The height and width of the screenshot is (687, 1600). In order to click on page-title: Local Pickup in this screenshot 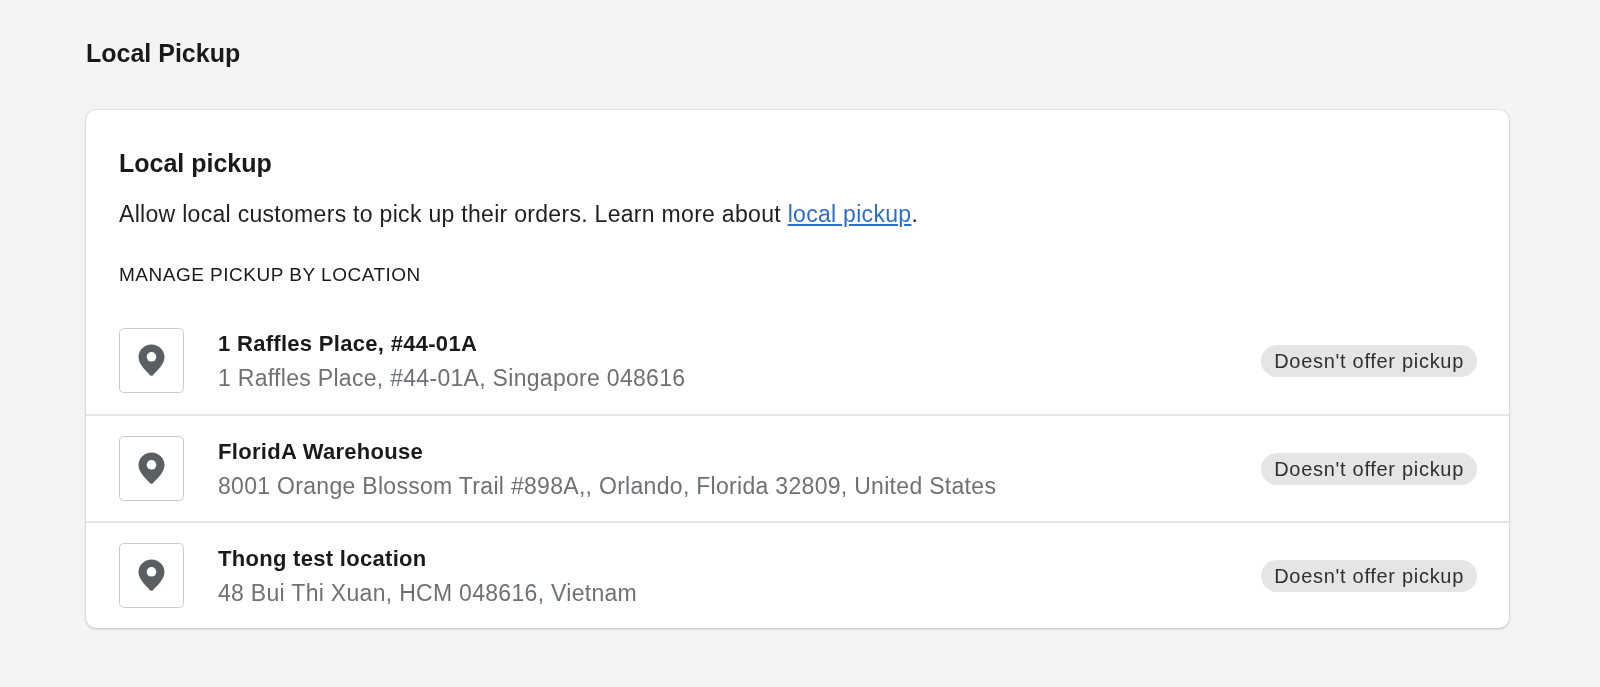, I will do `click(164, 53)`.